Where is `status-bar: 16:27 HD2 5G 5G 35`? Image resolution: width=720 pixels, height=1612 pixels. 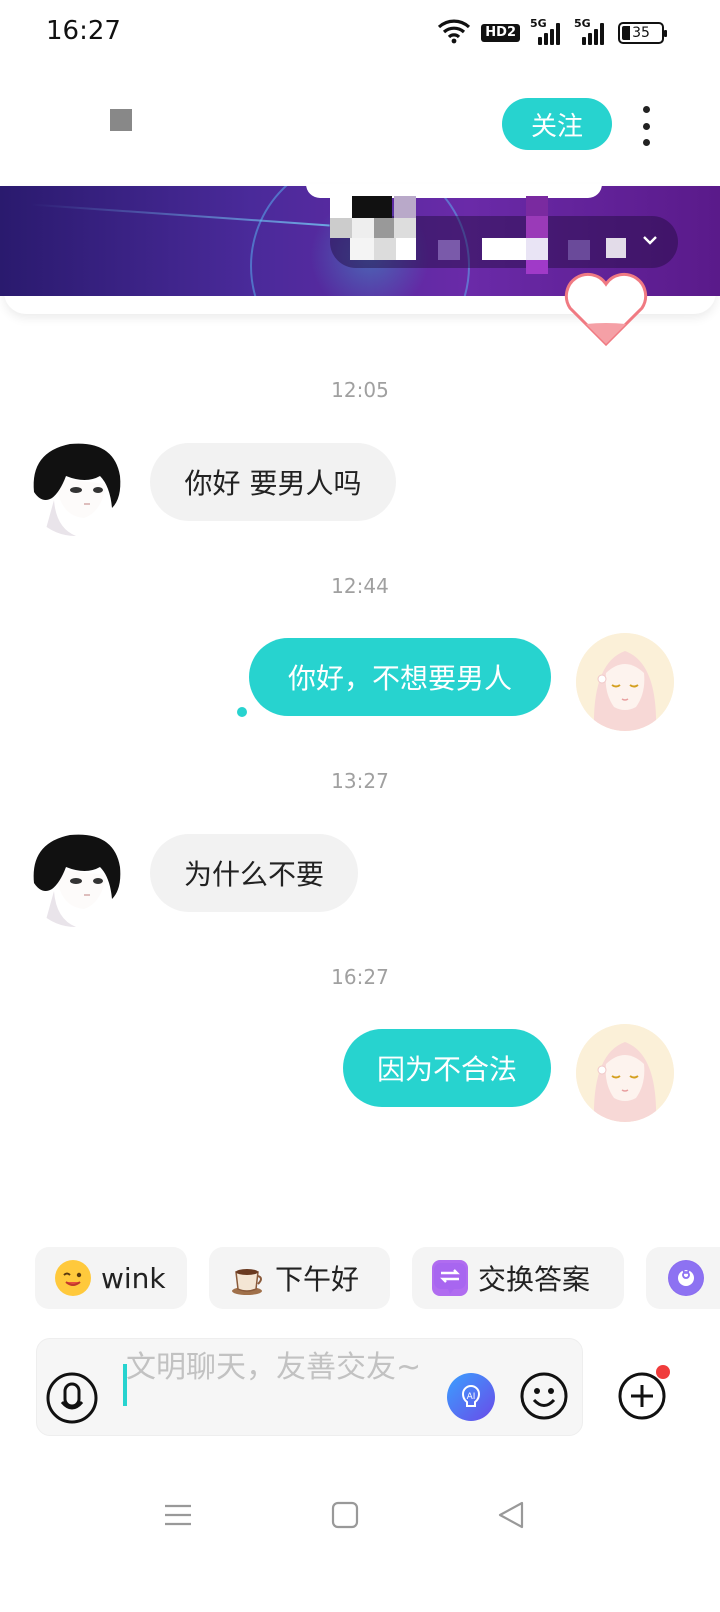 status-bar: 16:27 HD2 5G 5G 35 is located at coordinates (360, 32).